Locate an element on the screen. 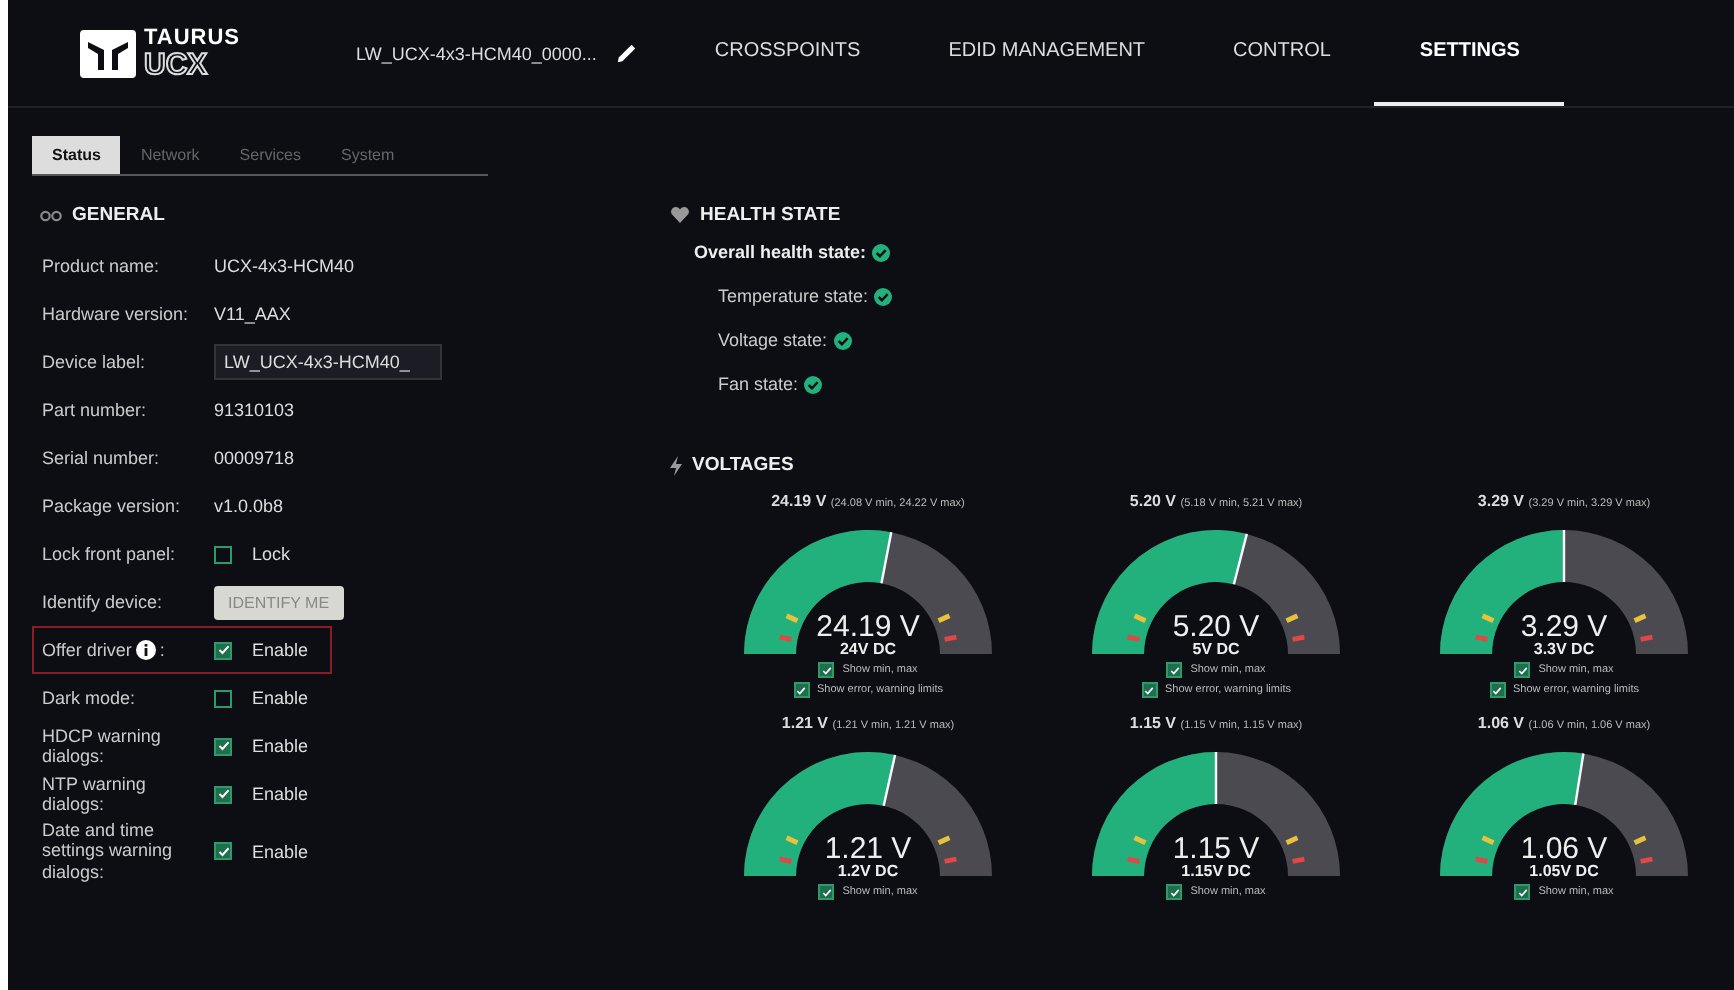 This screenshot has height=990, width=1734. field-label: Identify device: is located at coordinates (102, 602).